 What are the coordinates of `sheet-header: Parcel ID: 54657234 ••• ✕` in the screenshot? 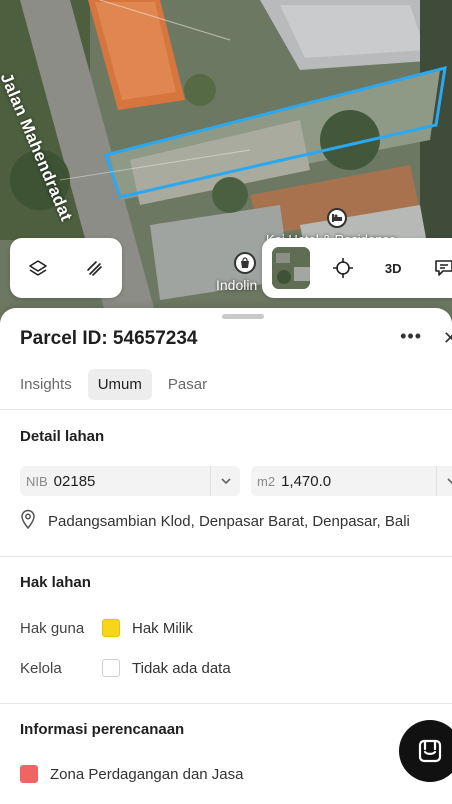 It's located at (236, 339).